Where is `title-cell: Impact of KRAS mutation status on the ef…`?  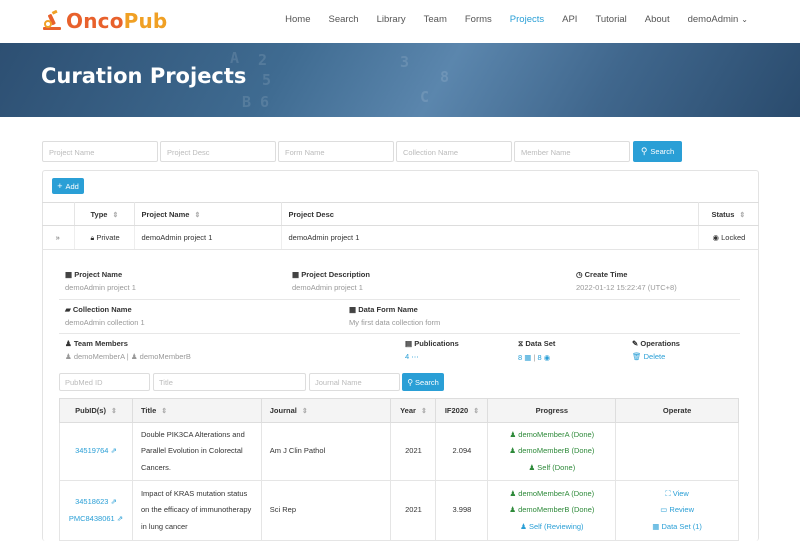 title-cell: Impact of KRAS mutation status on the ef… is located at coordinates (196, 510).